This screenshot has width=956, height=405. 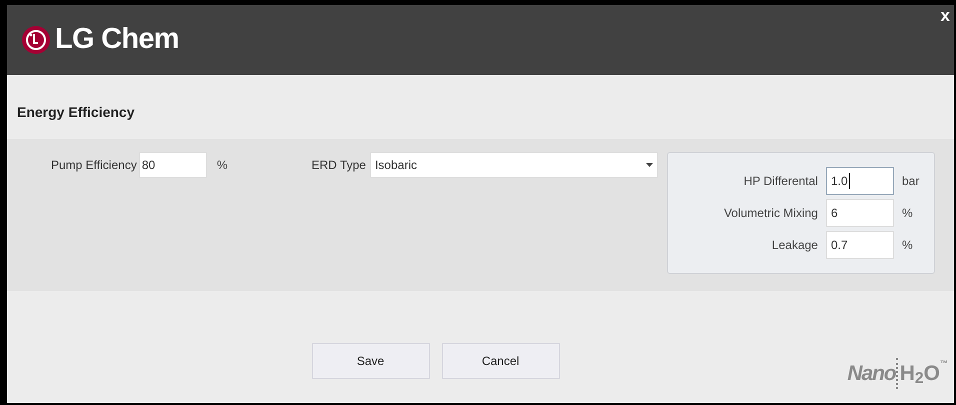 I want to click on close-button: x, so click(x=945, y=15).